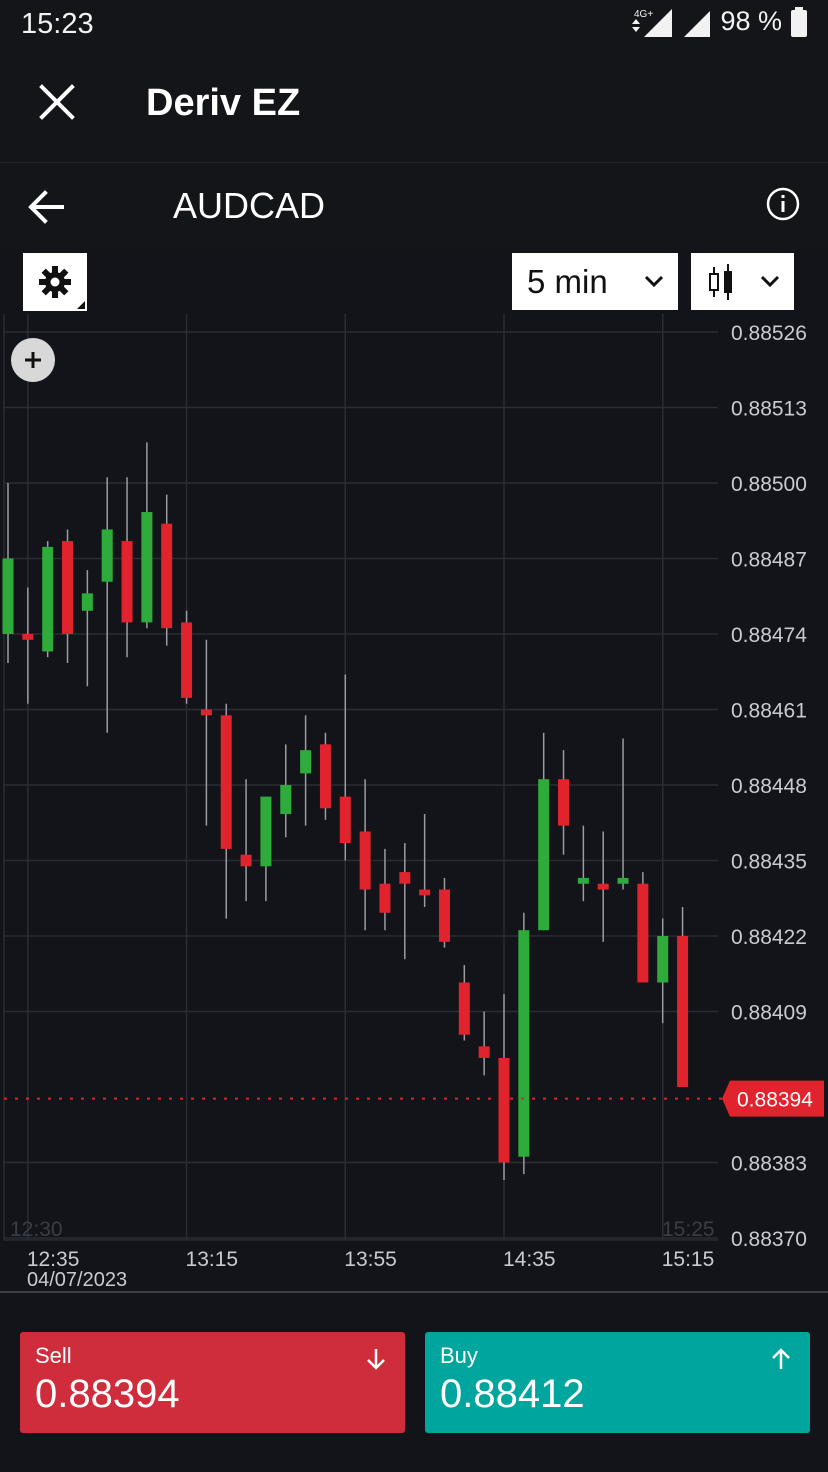 Image resolution: width=828 pixels, height=1472 pixels. Describe the element at coordinates (719, 21) in the screenshot. I see `status-icons: 4G+ 98 %` at that location.